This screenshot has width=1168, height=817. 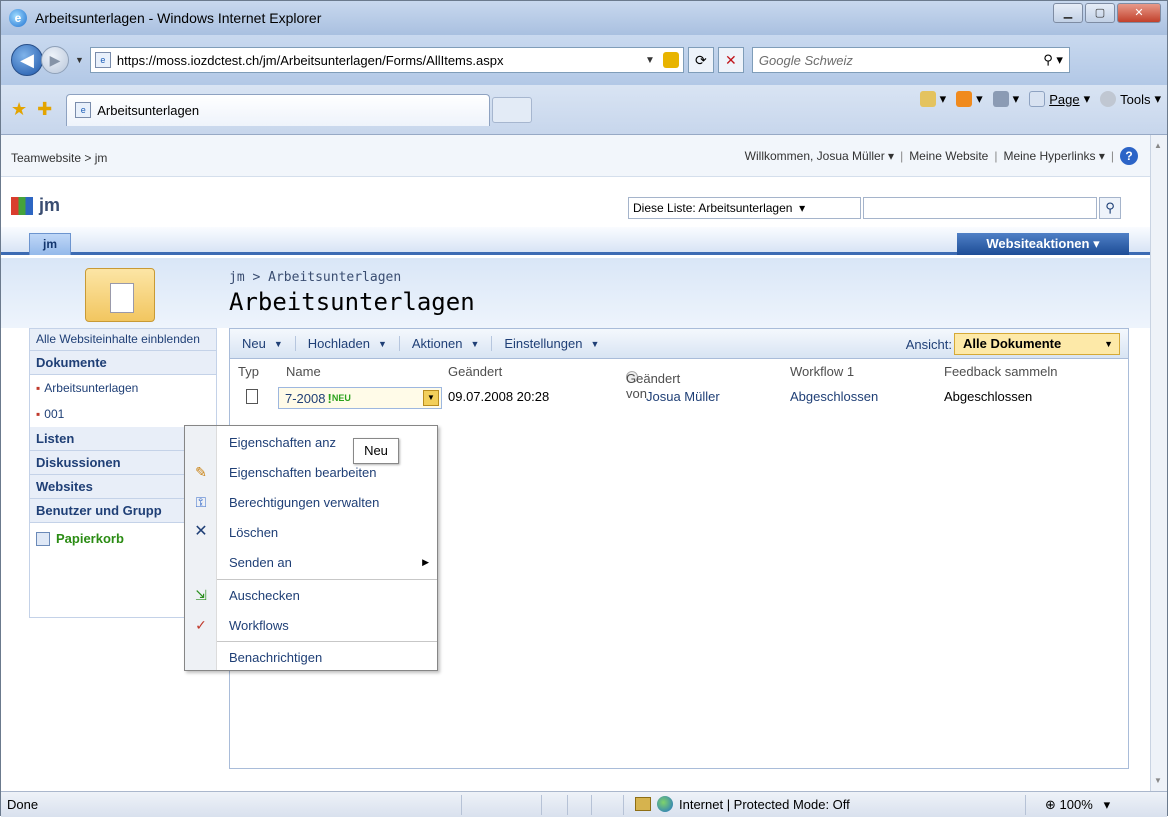 I want to click on menu-alert-me: Benachrichtigen, so click(x=311, y=657).